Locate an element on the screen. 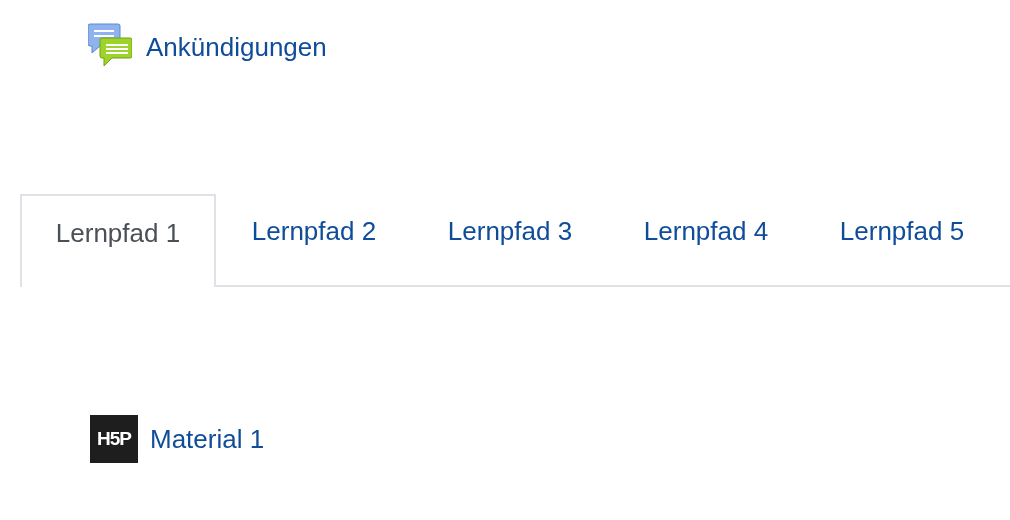  tab: Lernpfad 5 is located at coordinates (902, 239).